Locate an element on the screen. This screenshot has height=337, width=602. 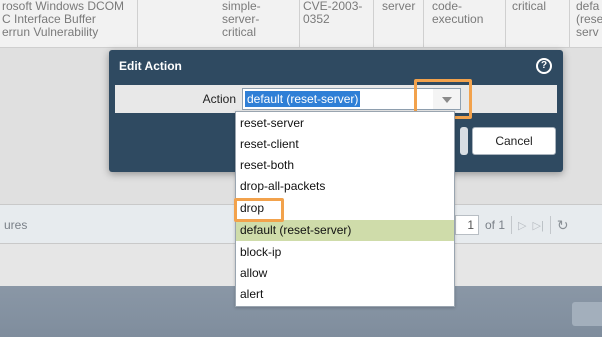
highlight-drop-option is located at coordinates (259, 210).